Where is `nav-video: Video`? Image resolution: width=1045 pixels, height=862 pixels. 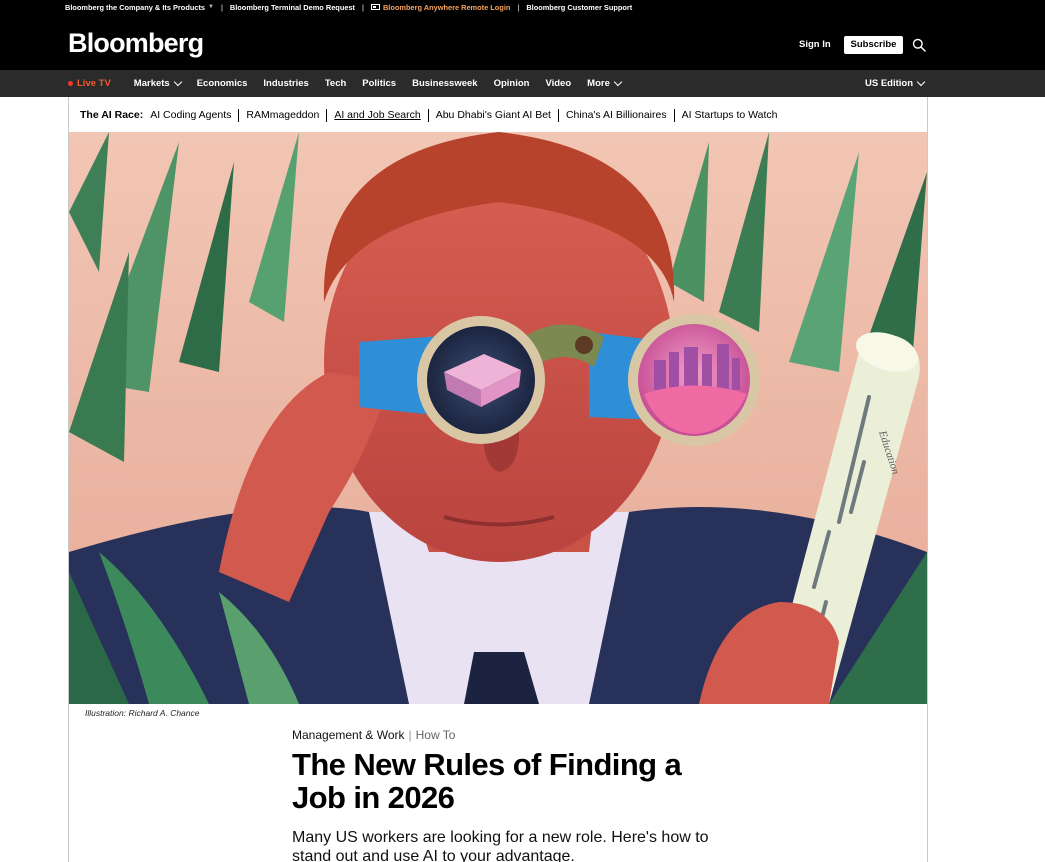
nav-video: Video is located at coordinates (558, 83).